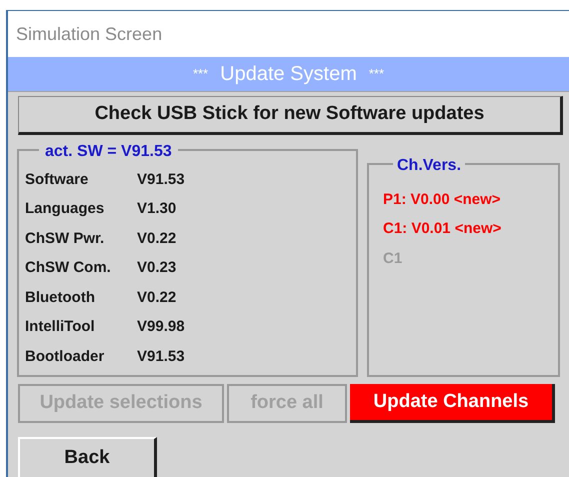  What do you see at coordinates (290, 115) in the screenshot?
I see `check-usb-button: Check USB Stick for new Software updates` at bounding box center [290, 115].